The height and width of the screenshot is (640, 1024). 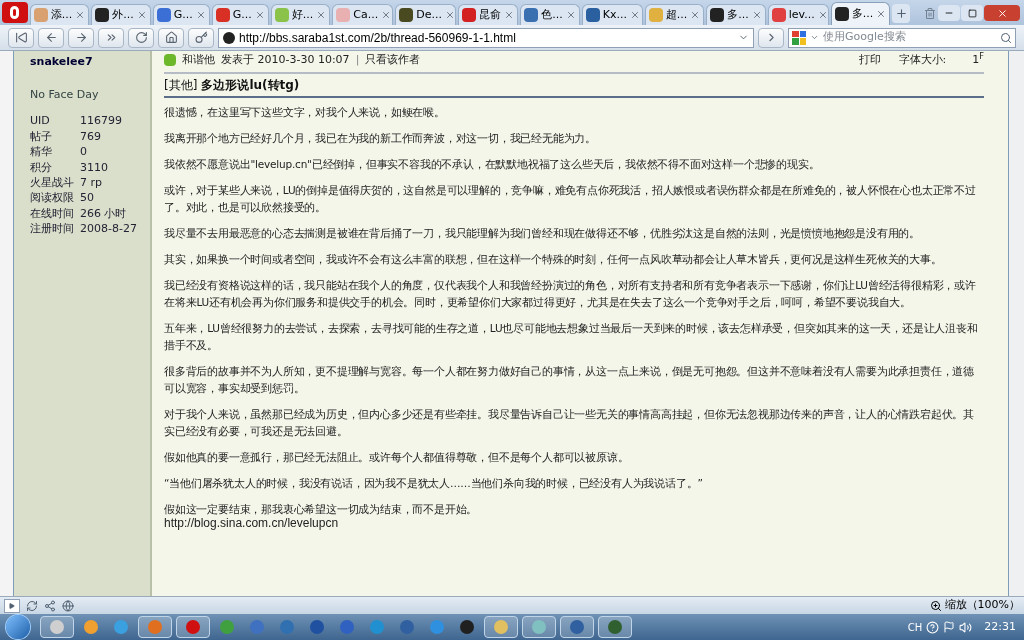 What do you see at coordinates (799, 37) in the screenshot?
I see `google-logo-icon` at bounding box center [799, 37].